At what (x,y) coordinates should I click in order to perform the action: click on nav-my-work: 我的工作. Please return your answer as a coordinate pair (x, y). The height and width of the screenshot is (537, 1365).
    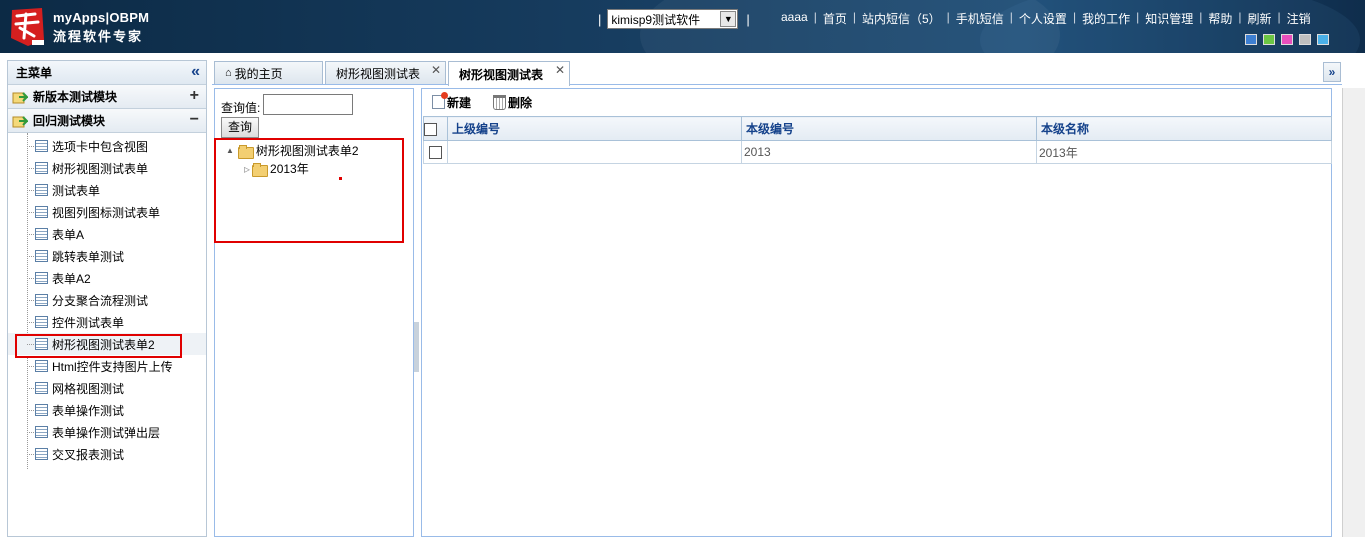
    Looking at the image, I should click on (1106, 18).